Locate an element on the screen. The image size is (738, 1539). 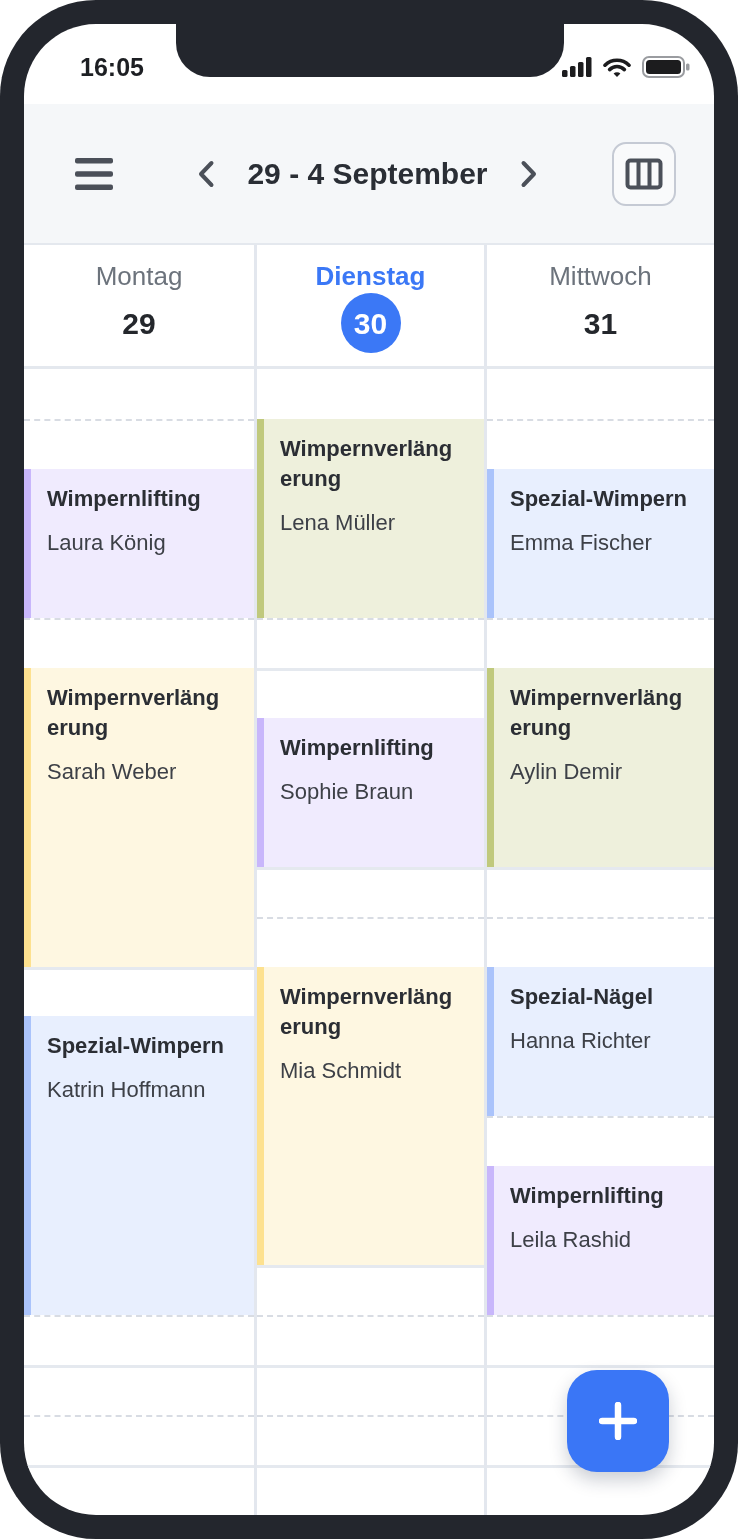
battery-icon is located at coordinates (666, 67).